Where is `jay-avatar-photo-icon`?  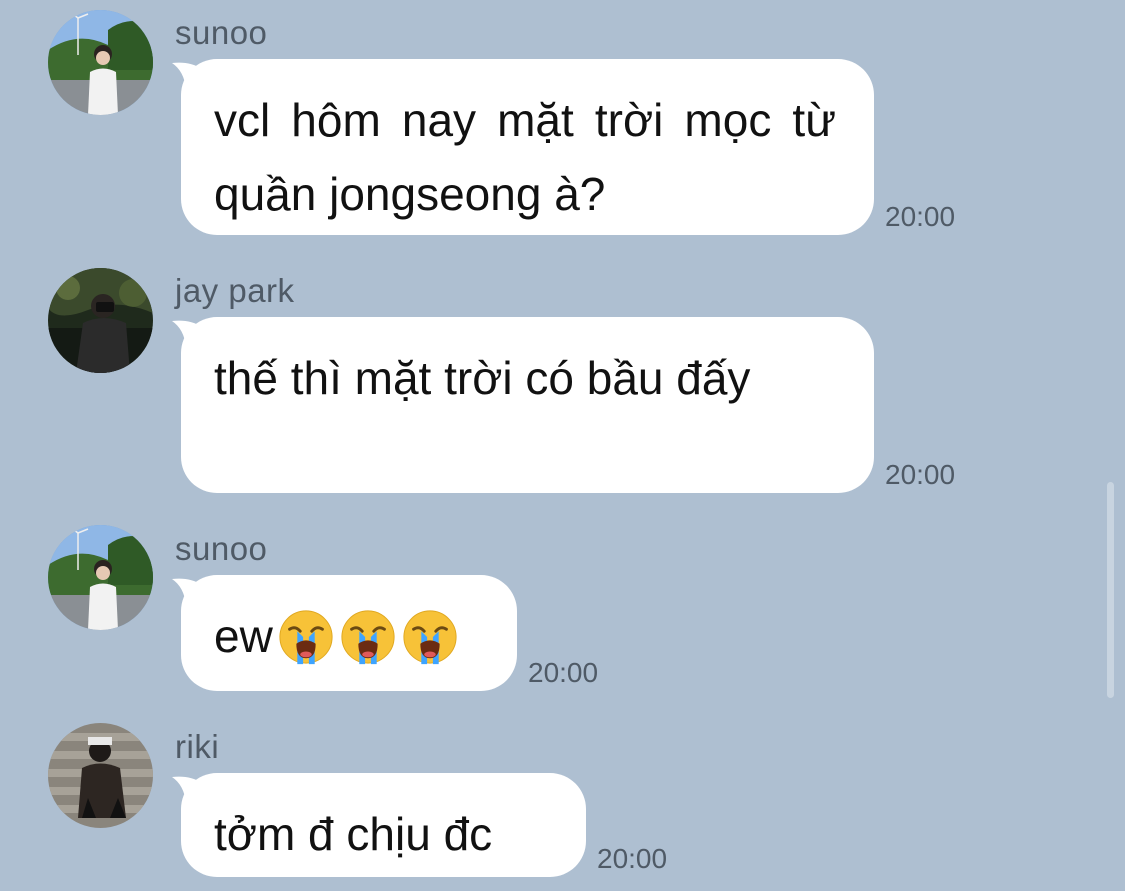
jay-avatar-photo-icon is located at coordinates (100, 320).